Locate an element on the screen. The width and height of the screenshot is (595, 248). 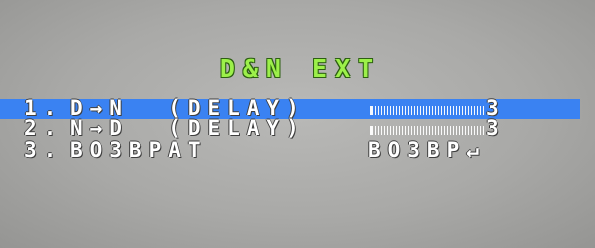
menu-item-return: 3. BO3BPAT BO3BP↵ is located at coordinates (290, 150).